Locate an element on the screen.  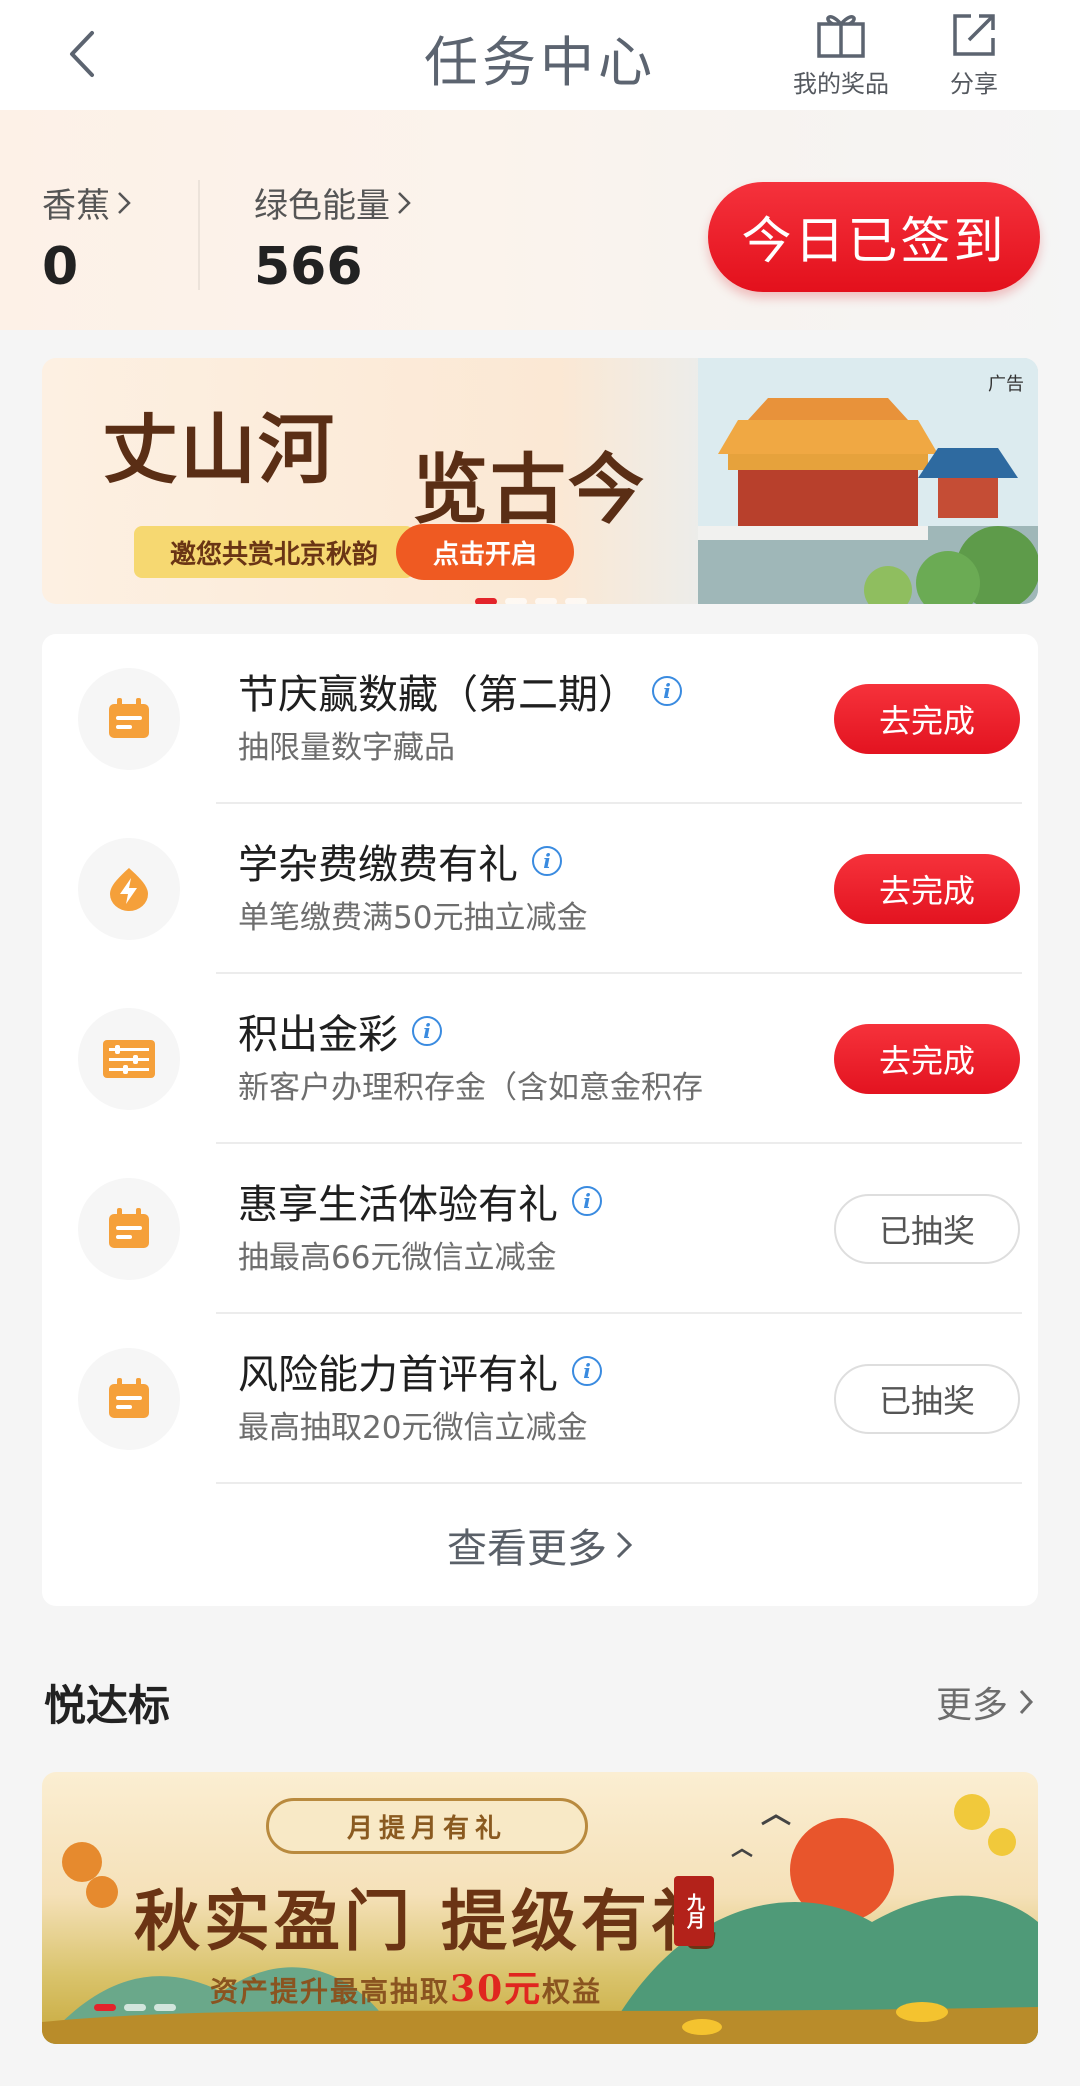
section-more-label: 更多 is located at coordinates (971, 1705).